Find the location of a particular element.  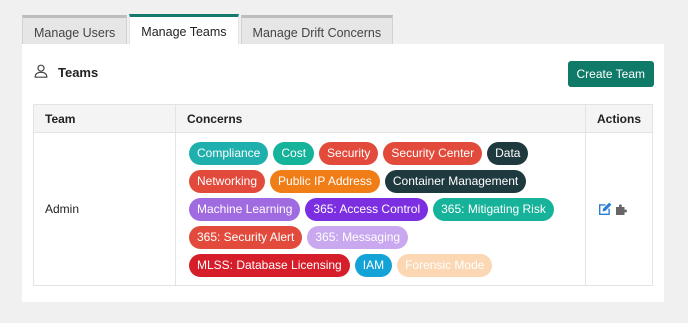

concern-badge: 365: Mitigating Risk is located at coordinates (493, 209).